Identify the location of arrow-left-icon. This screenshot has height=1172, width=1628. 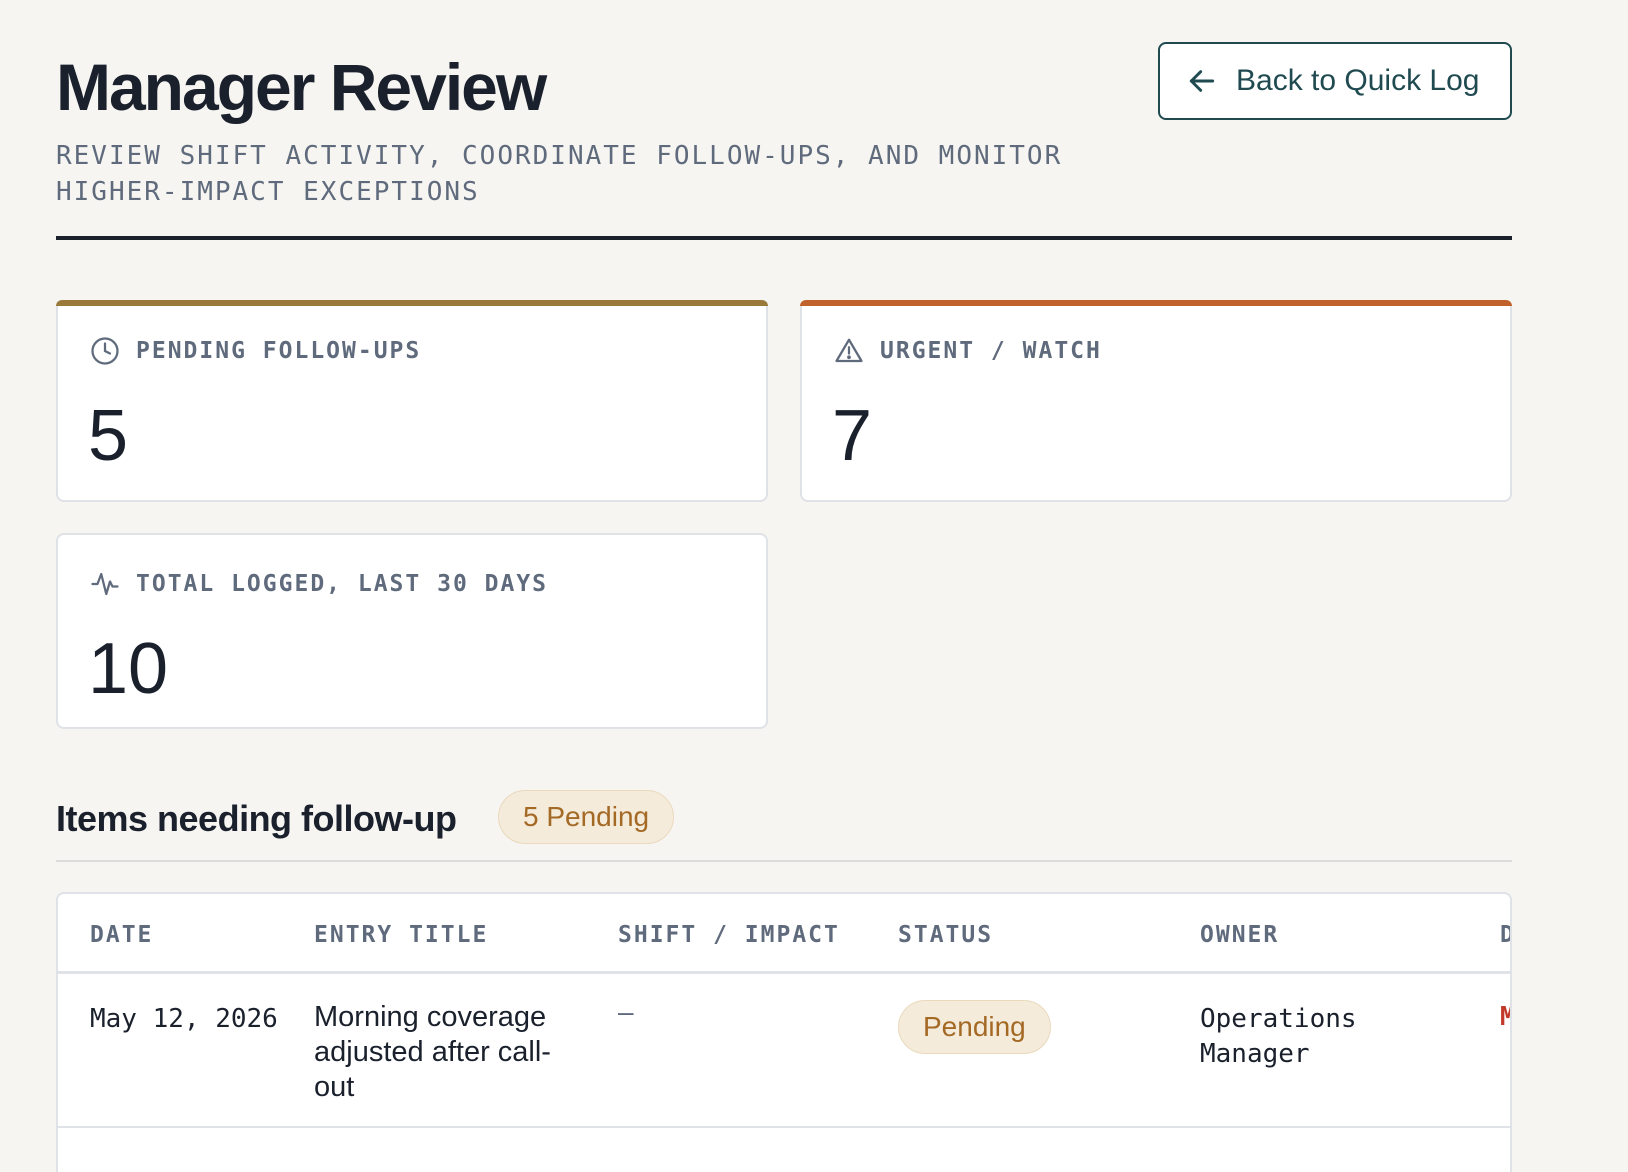
(1202, 81).